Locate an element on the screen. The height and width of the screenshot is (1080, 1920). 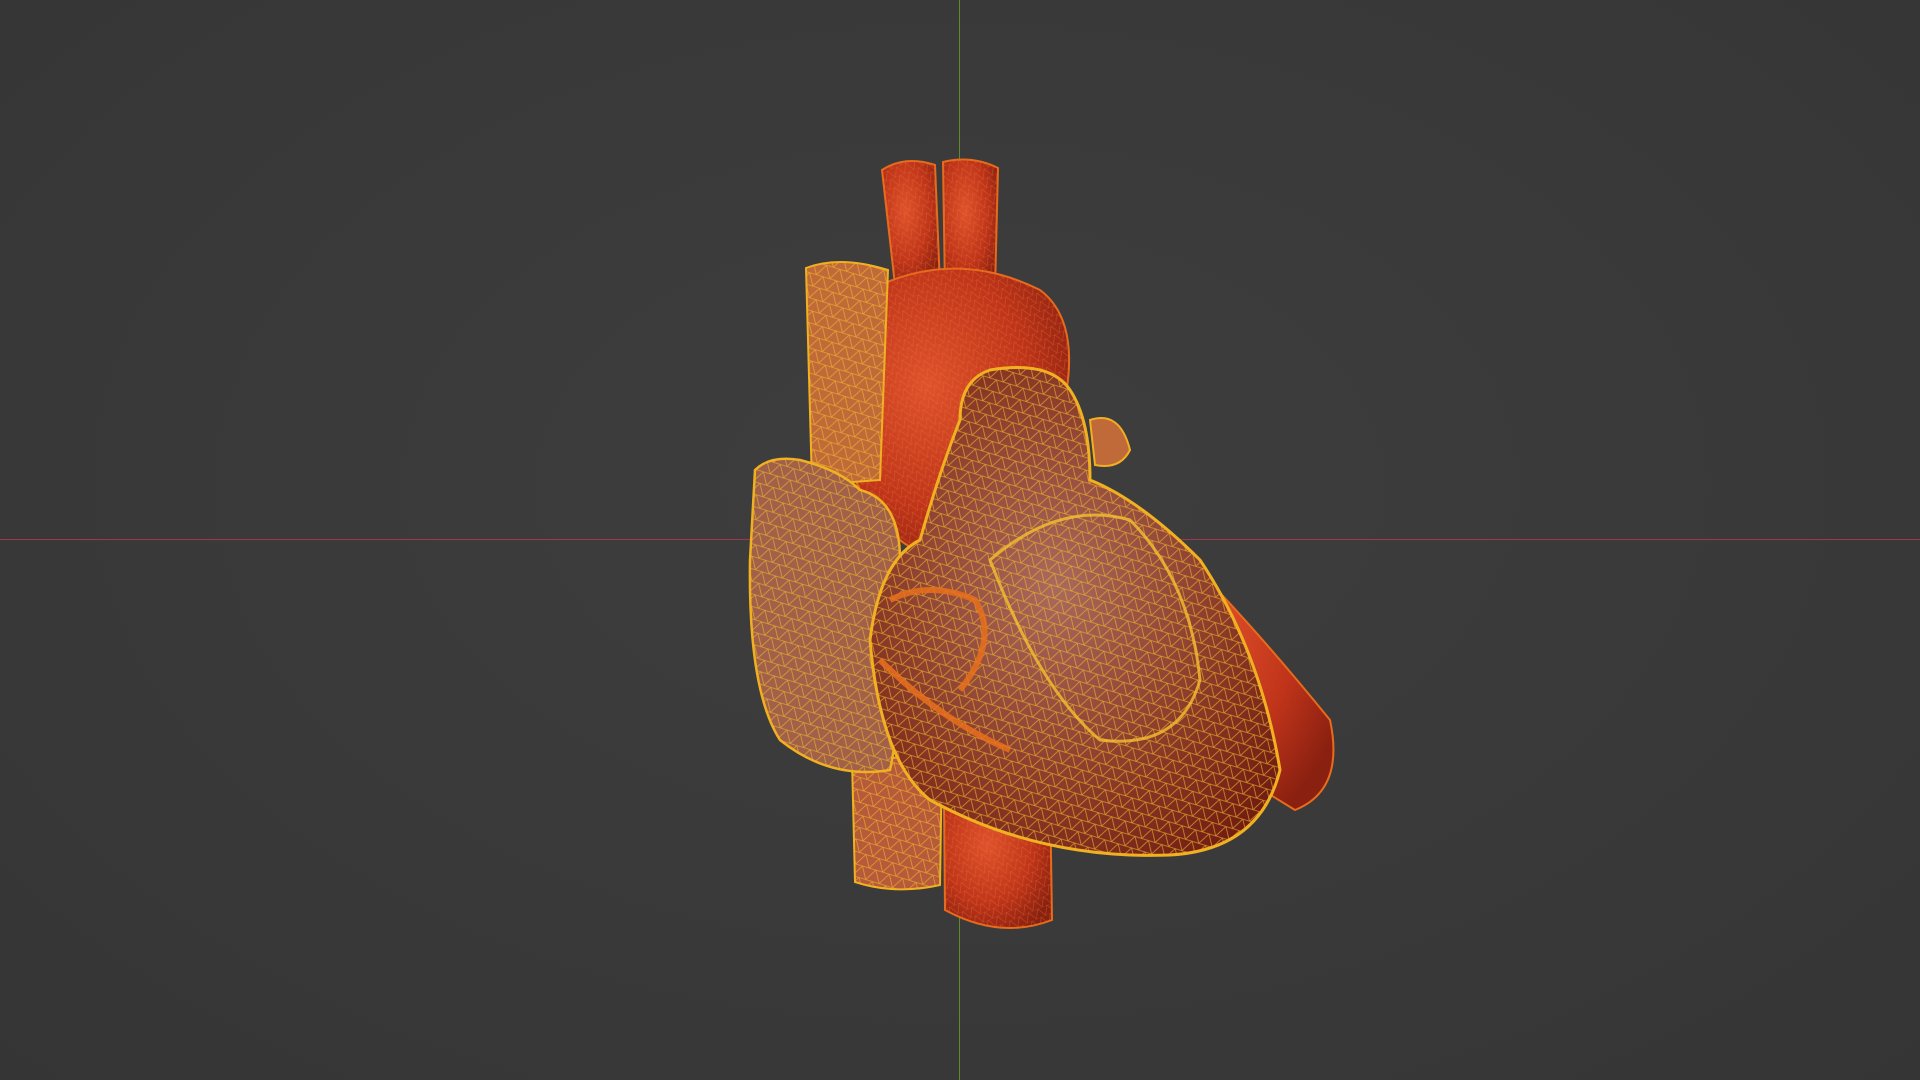
superior-vena-cava is located at coordinates (847, 374).